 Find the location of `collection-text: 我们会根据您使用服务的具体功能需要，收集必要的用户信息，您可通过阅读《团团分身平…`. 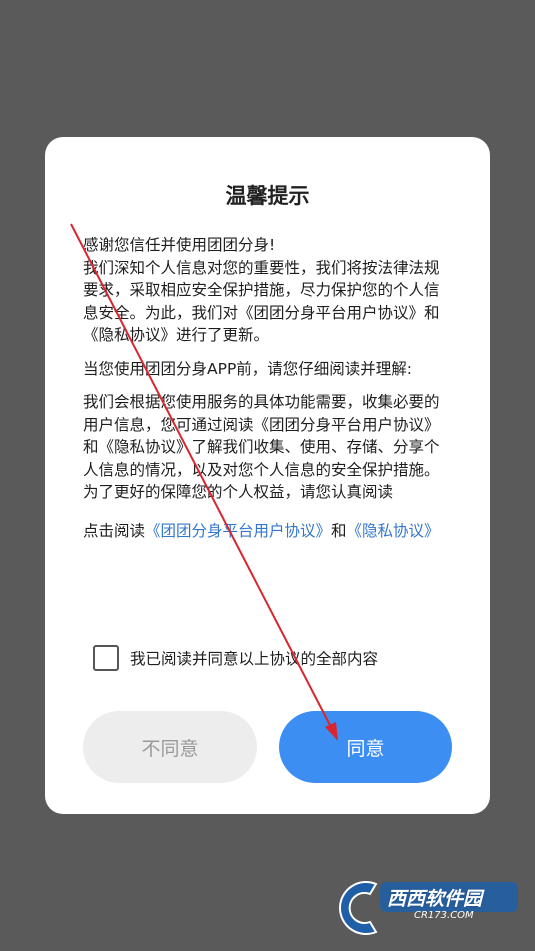

collection-text: 我们会根据您使用服务的具体功能需要，收集必要的用户信息，您可通过阅读《团团分身平… is located at coordinates (261, 436).